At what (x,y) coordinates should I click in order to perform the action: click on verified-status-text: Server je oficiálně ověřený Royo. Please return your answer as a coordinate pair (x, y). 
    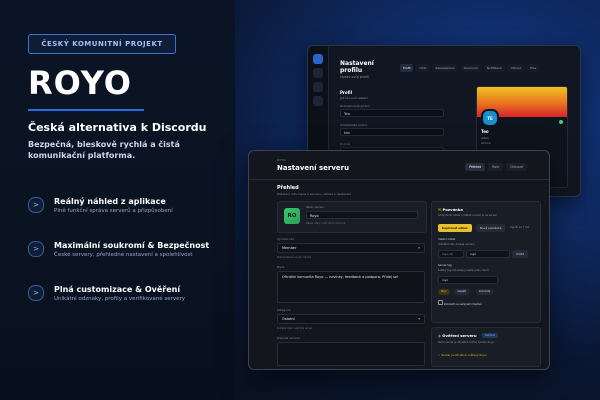
    Looking at the image, I should click on (464, 355).